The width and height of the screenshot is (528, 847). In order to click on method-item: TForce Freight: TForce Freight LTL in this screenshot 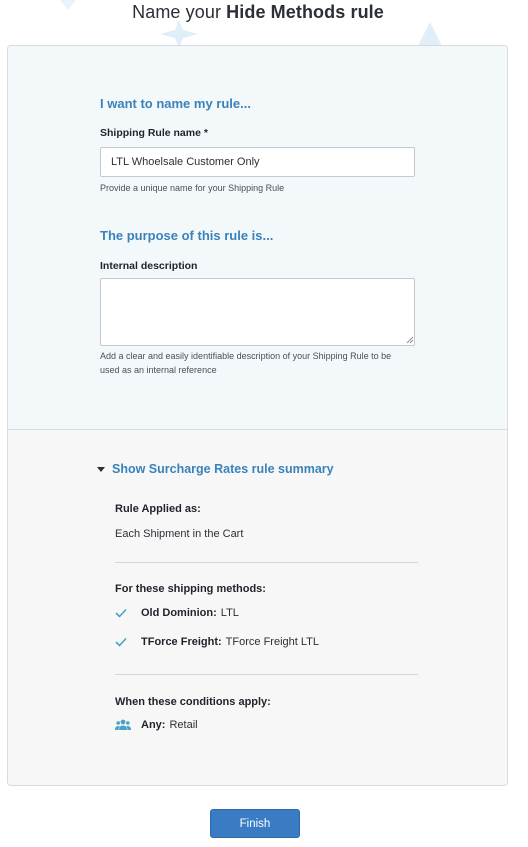, I will do `click(217, 642)`.